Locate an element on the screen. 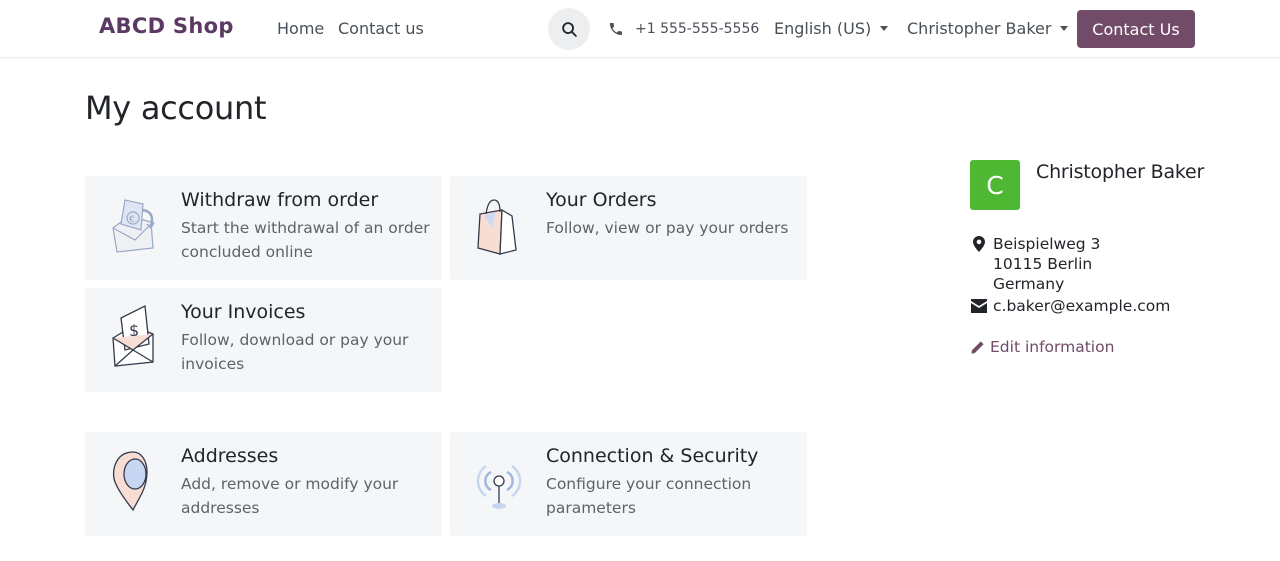 The image size is (1280, 561). pencil-icon is located at coordinates (977, 347).